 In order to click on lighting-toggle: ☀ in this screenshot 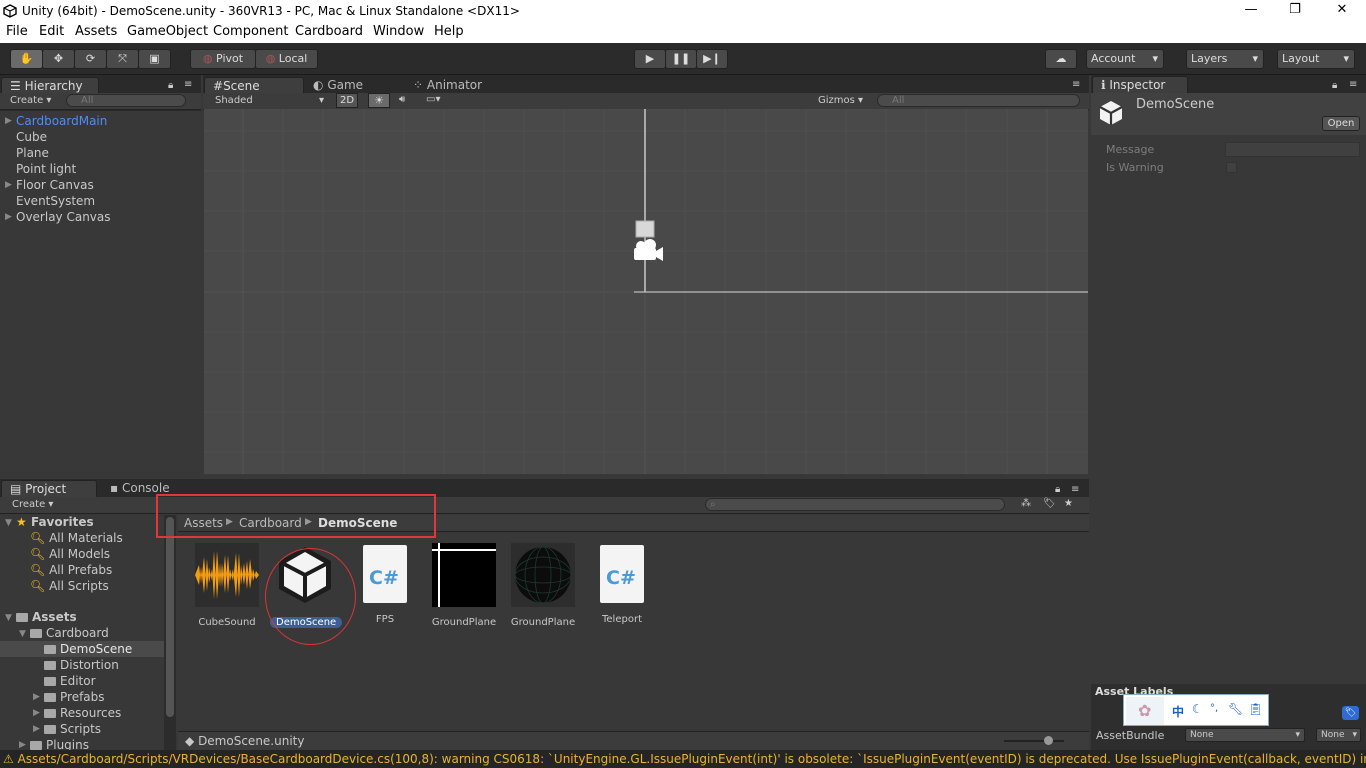, I will do `click(379, 100)`.